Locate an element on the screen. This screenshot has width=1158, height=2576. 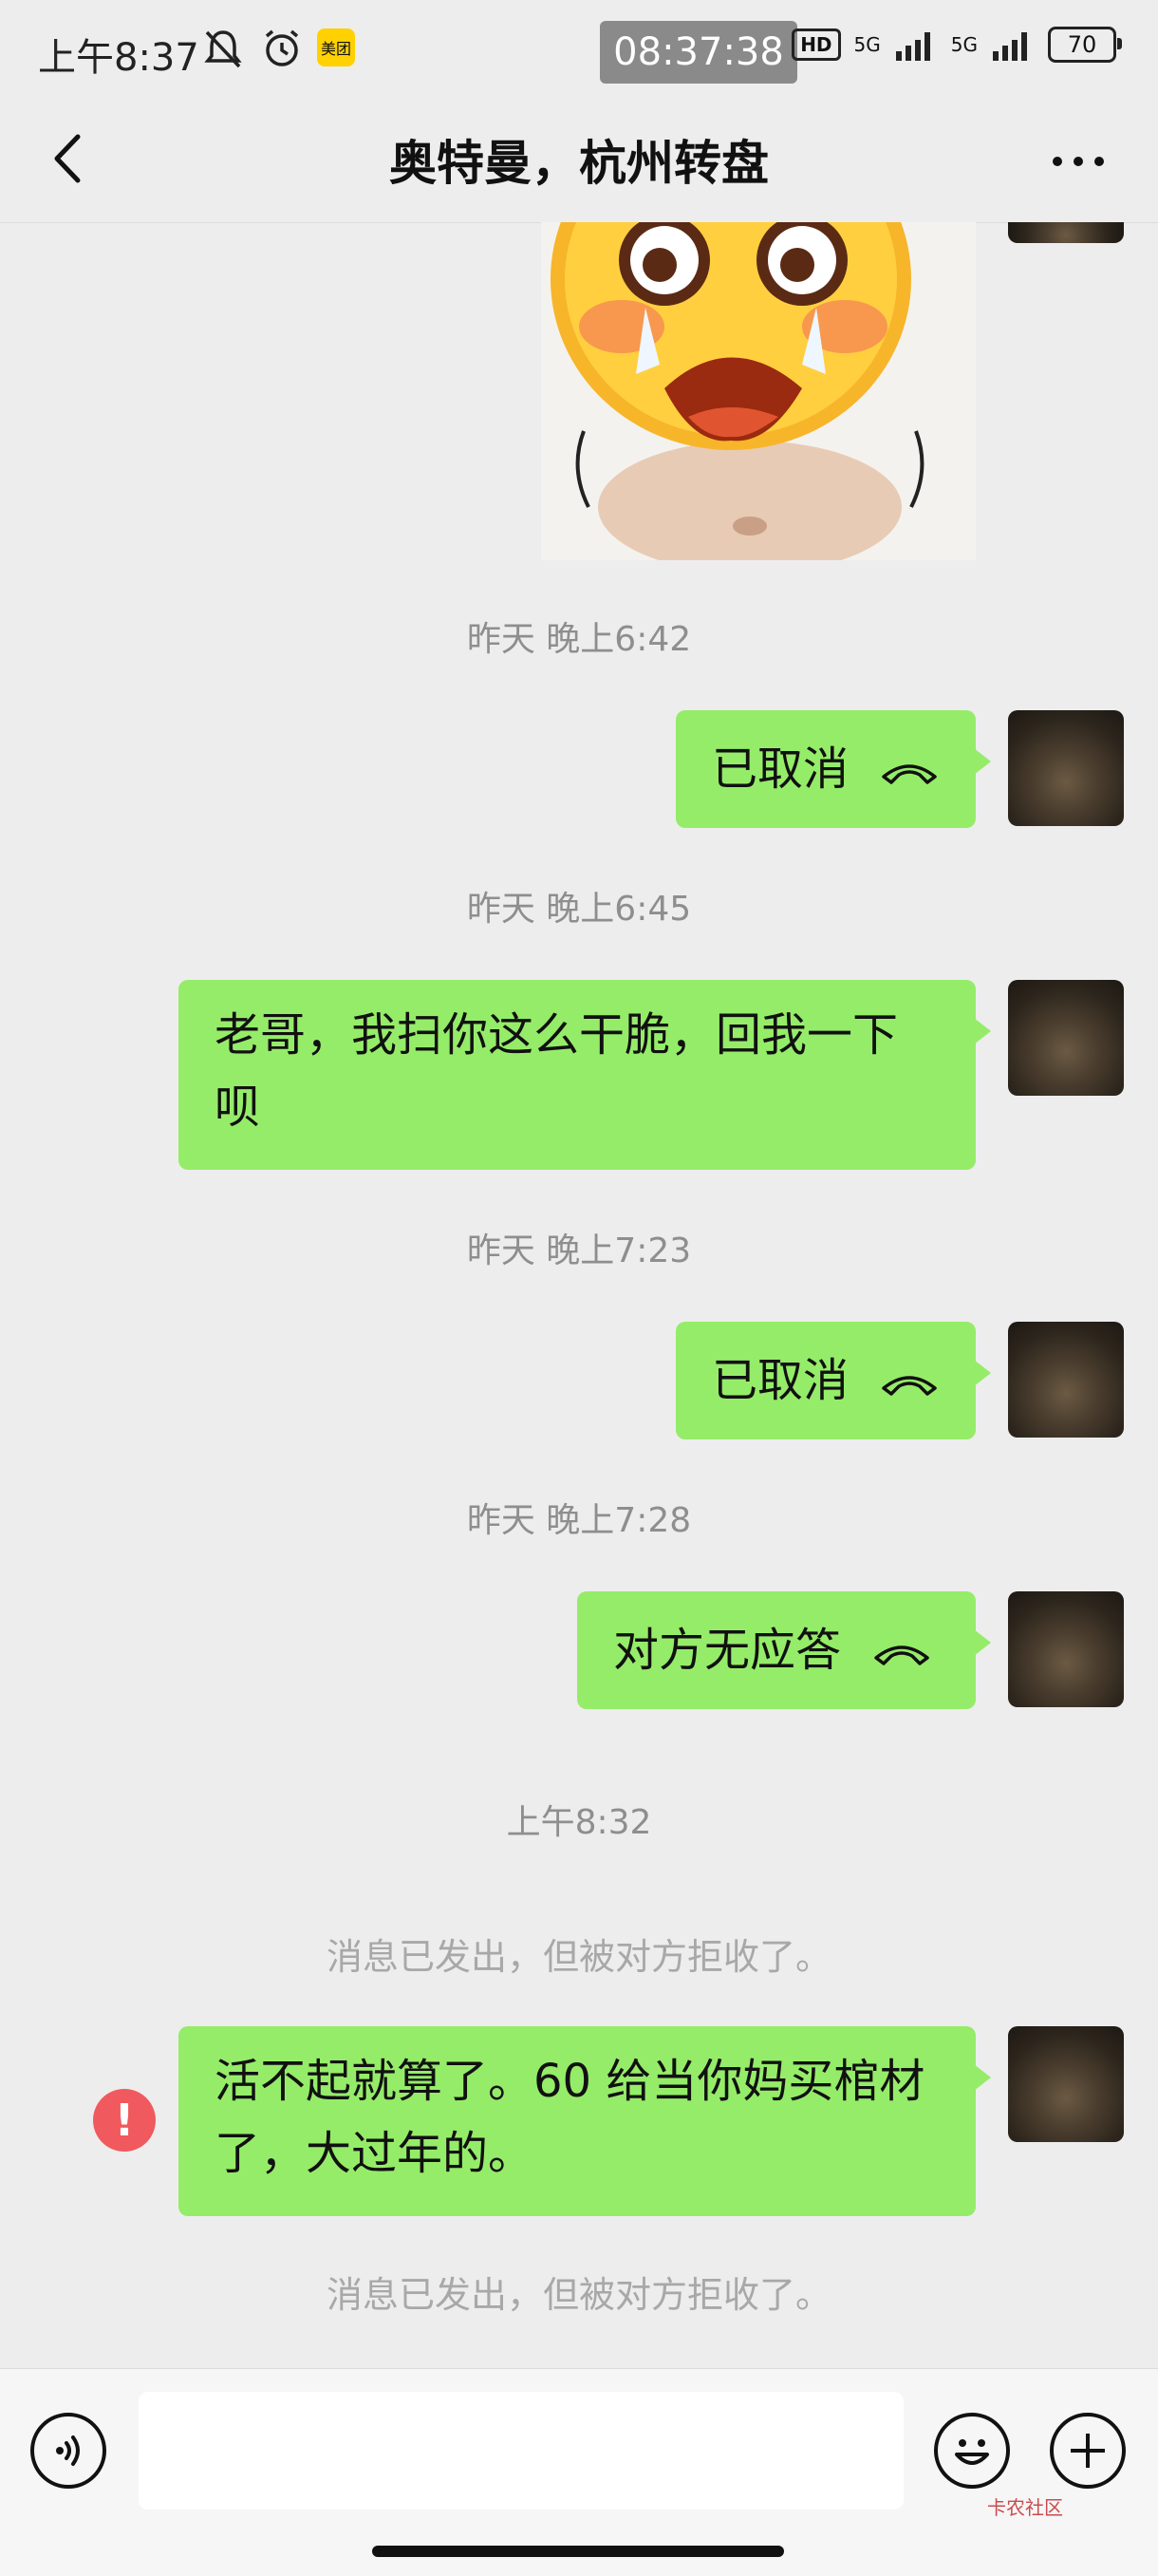
timestamp: 昨天 晚上6:45 is located at coordinates (579, 909).